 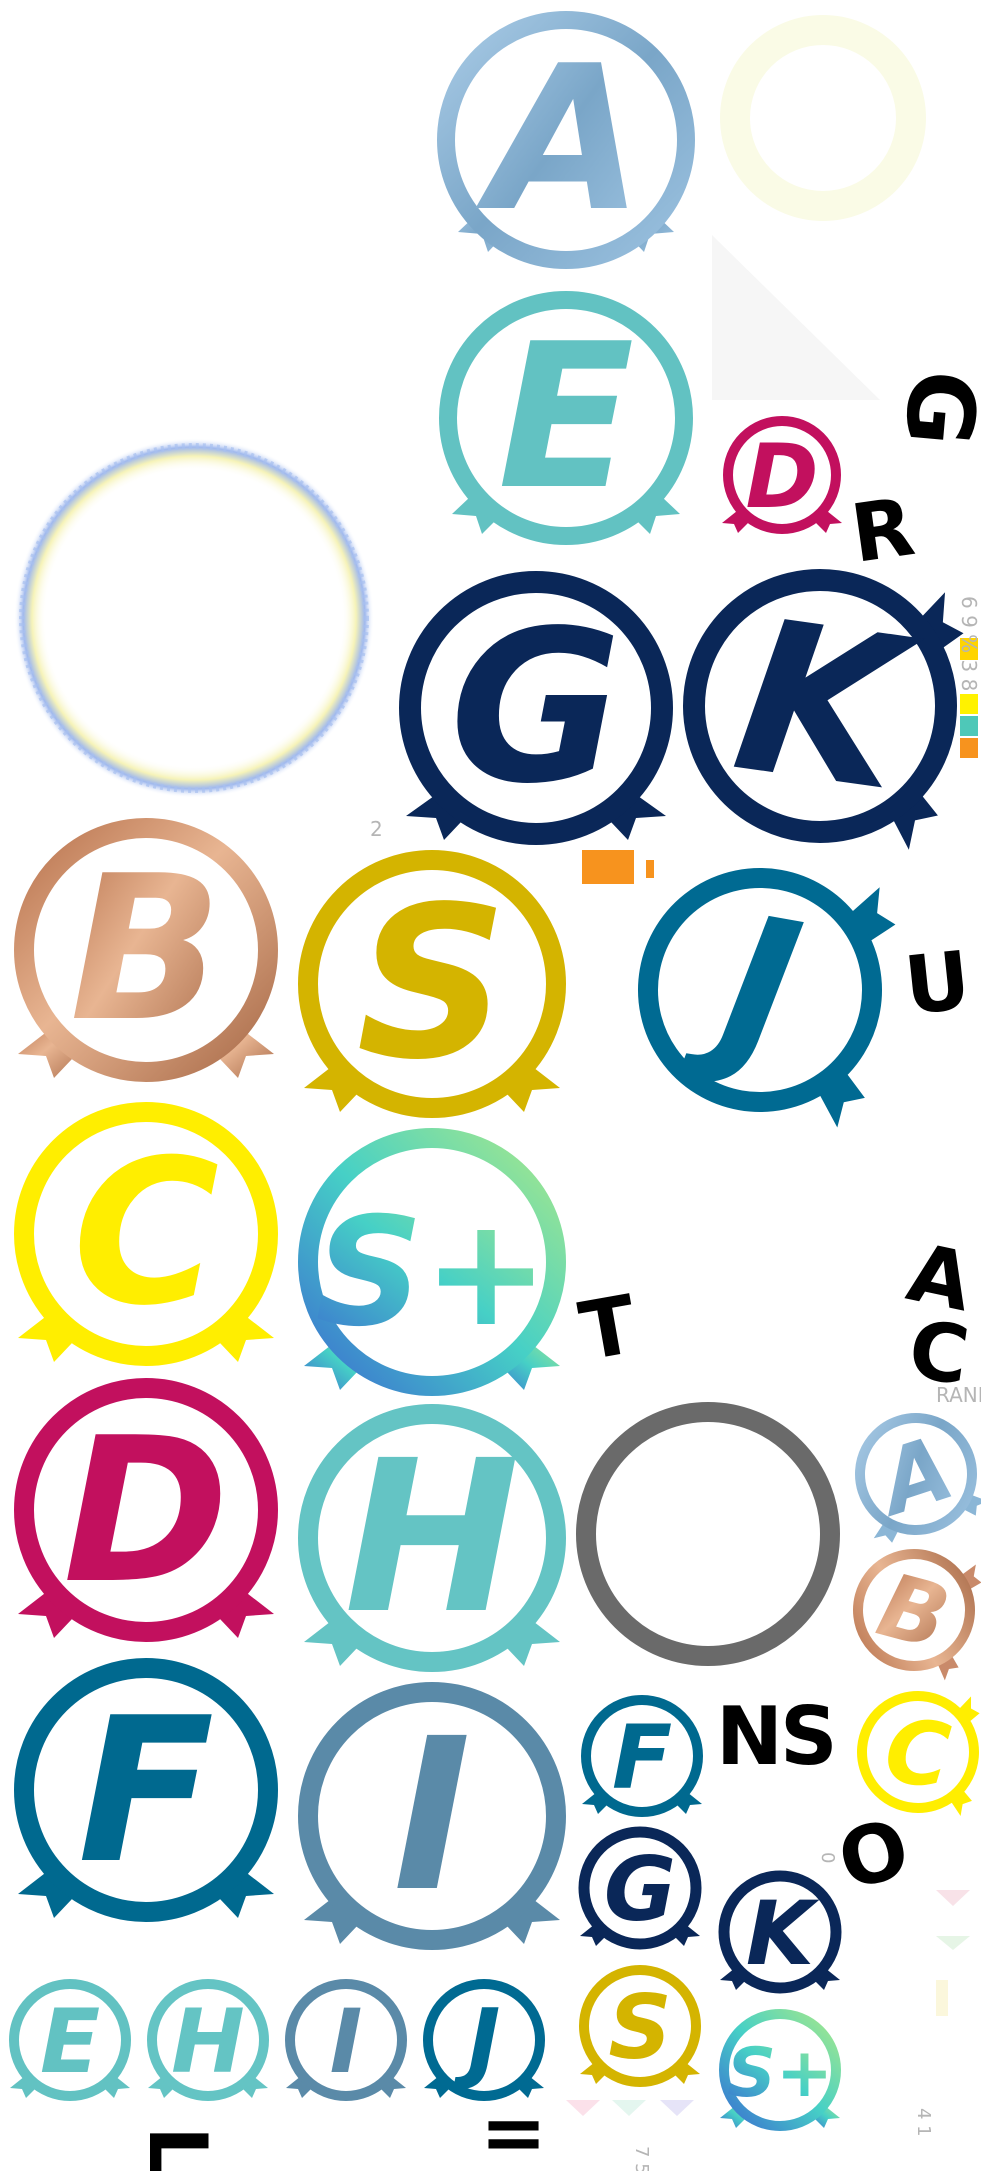 I want to click on badge-splus-small-letter: S+, so click(x=780, y=2073).